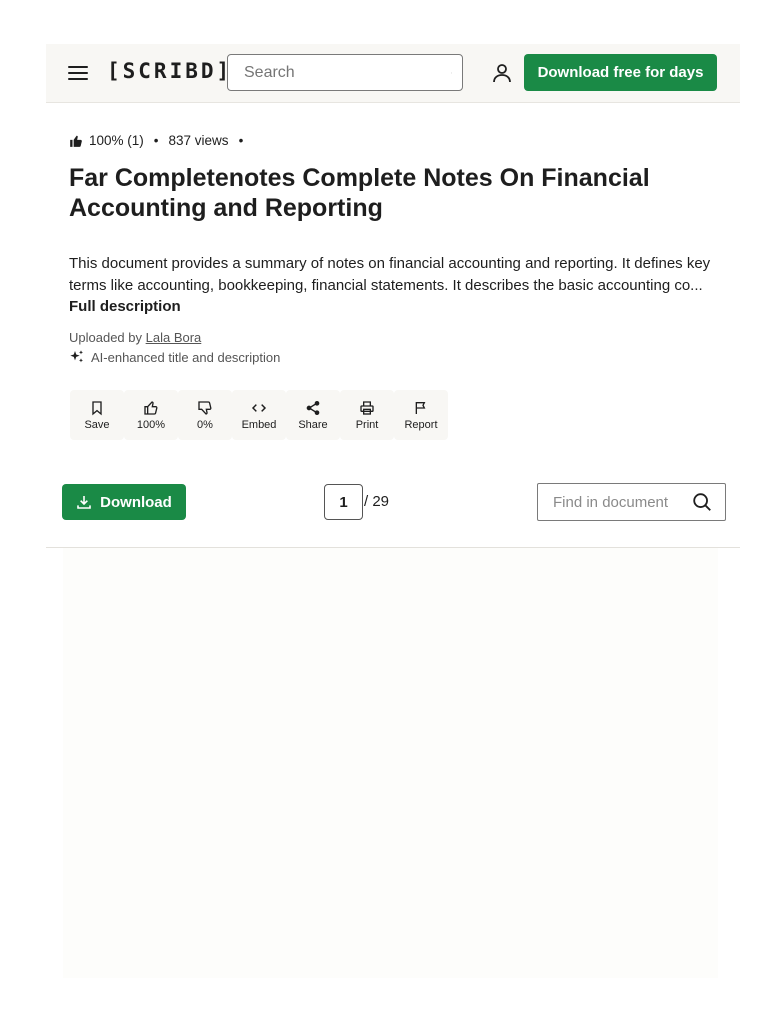 The height and width of the screenshot is (1024, 768). Describe the element at coordinates (205, 424) in the screenshot. I see `downvote-label: 0%` at that location.